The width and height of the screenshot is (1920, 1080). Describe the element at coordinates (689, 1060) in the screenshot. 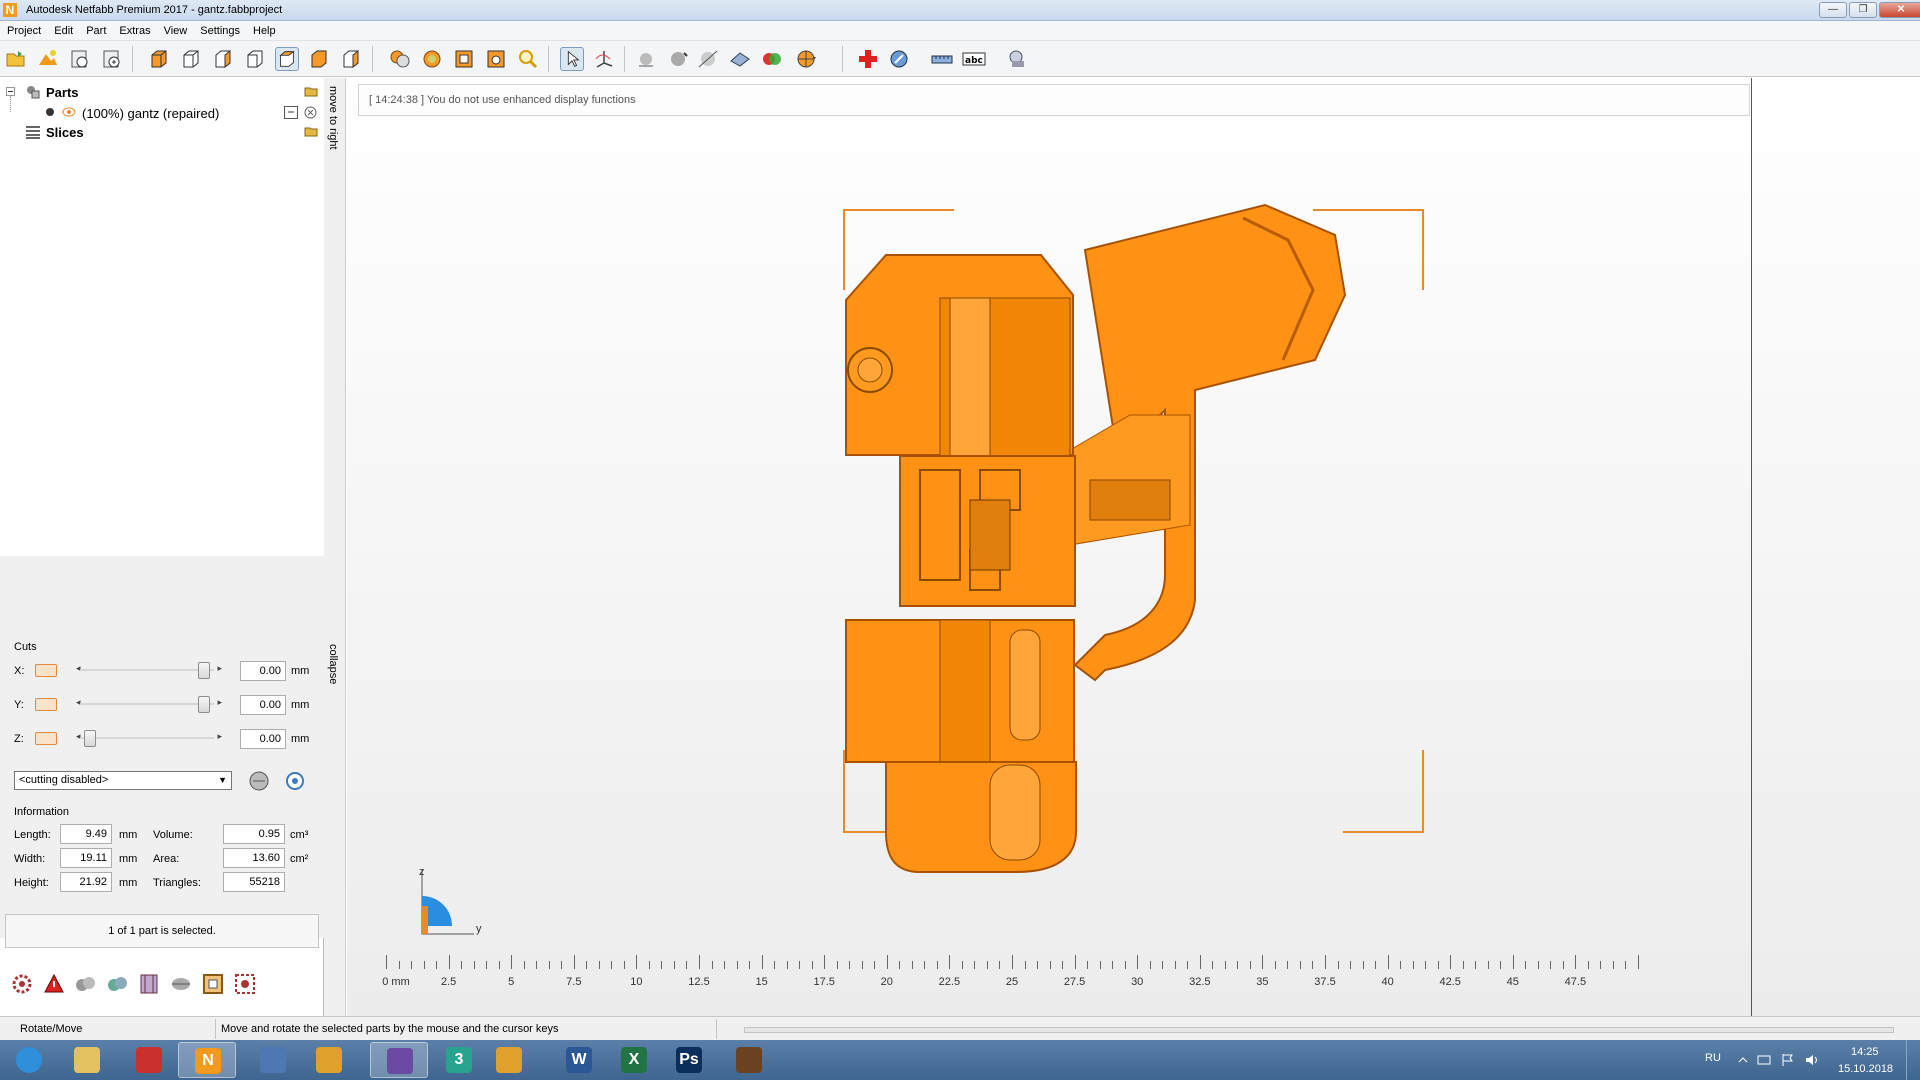

I see `photoshop-taskbar-button: Ps` at that location.